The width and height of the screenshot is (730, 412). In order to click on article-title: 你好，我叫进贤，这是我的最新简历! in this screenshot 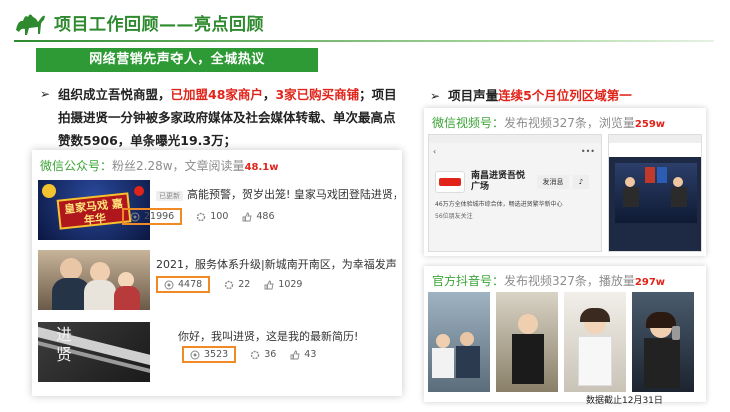, I will do `click(268, 336)`.